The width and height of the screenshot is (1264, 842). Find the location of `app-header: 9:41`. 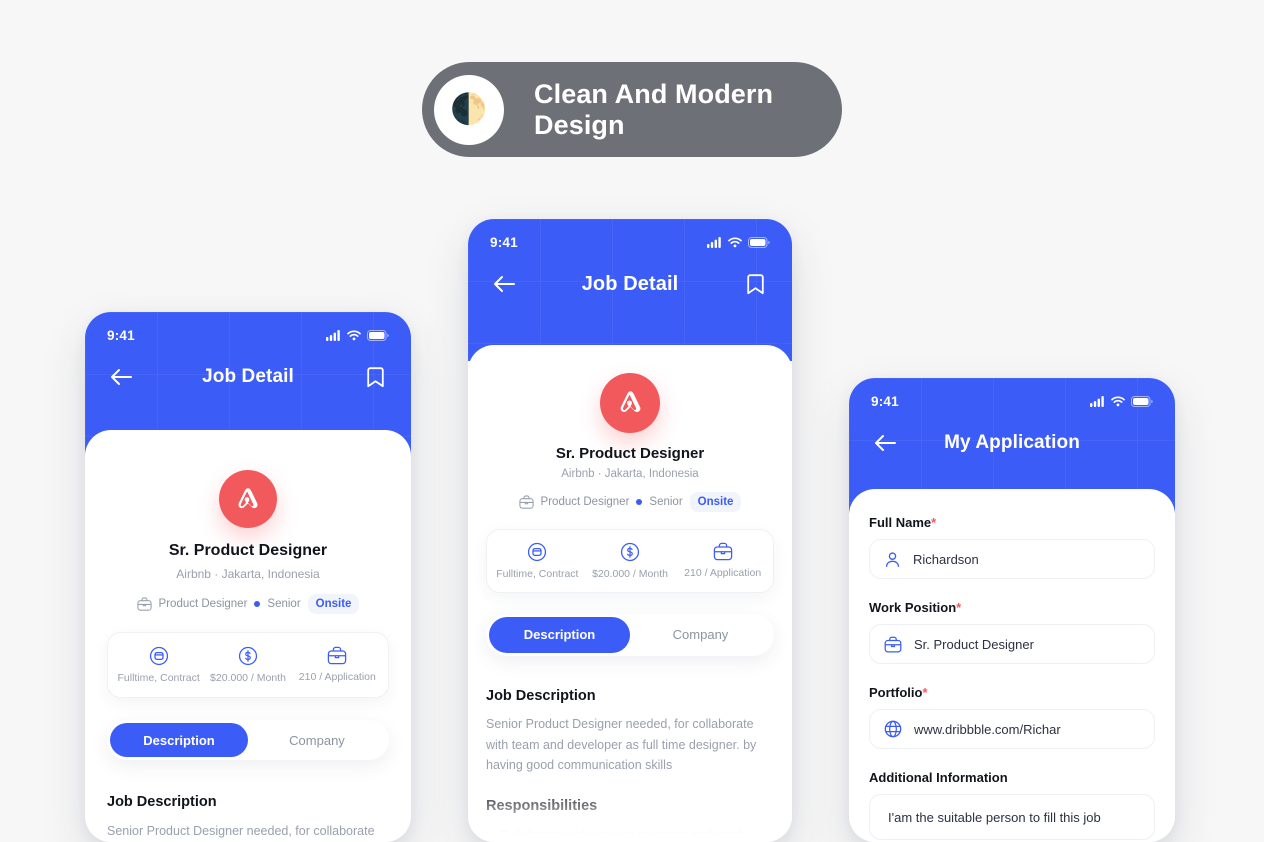

app-header: 9:41 is located at coordinates (630, 290).